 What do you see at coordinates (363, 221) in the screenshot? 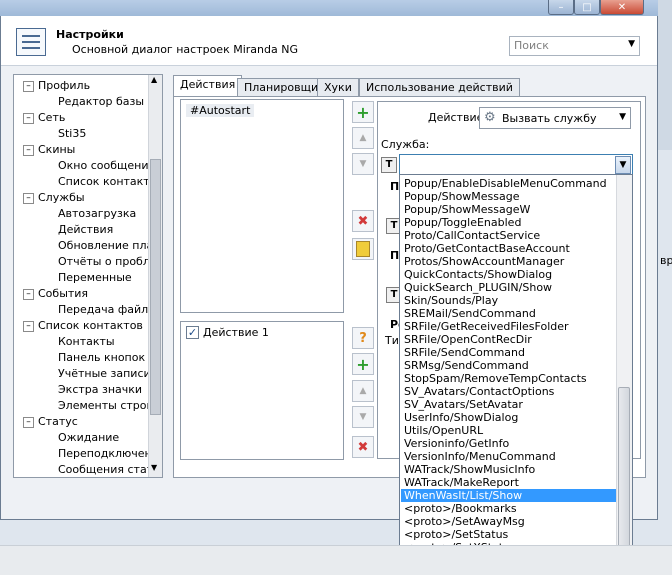
I see `delete-macro-button: ✖` at bounding box center [363, 221].